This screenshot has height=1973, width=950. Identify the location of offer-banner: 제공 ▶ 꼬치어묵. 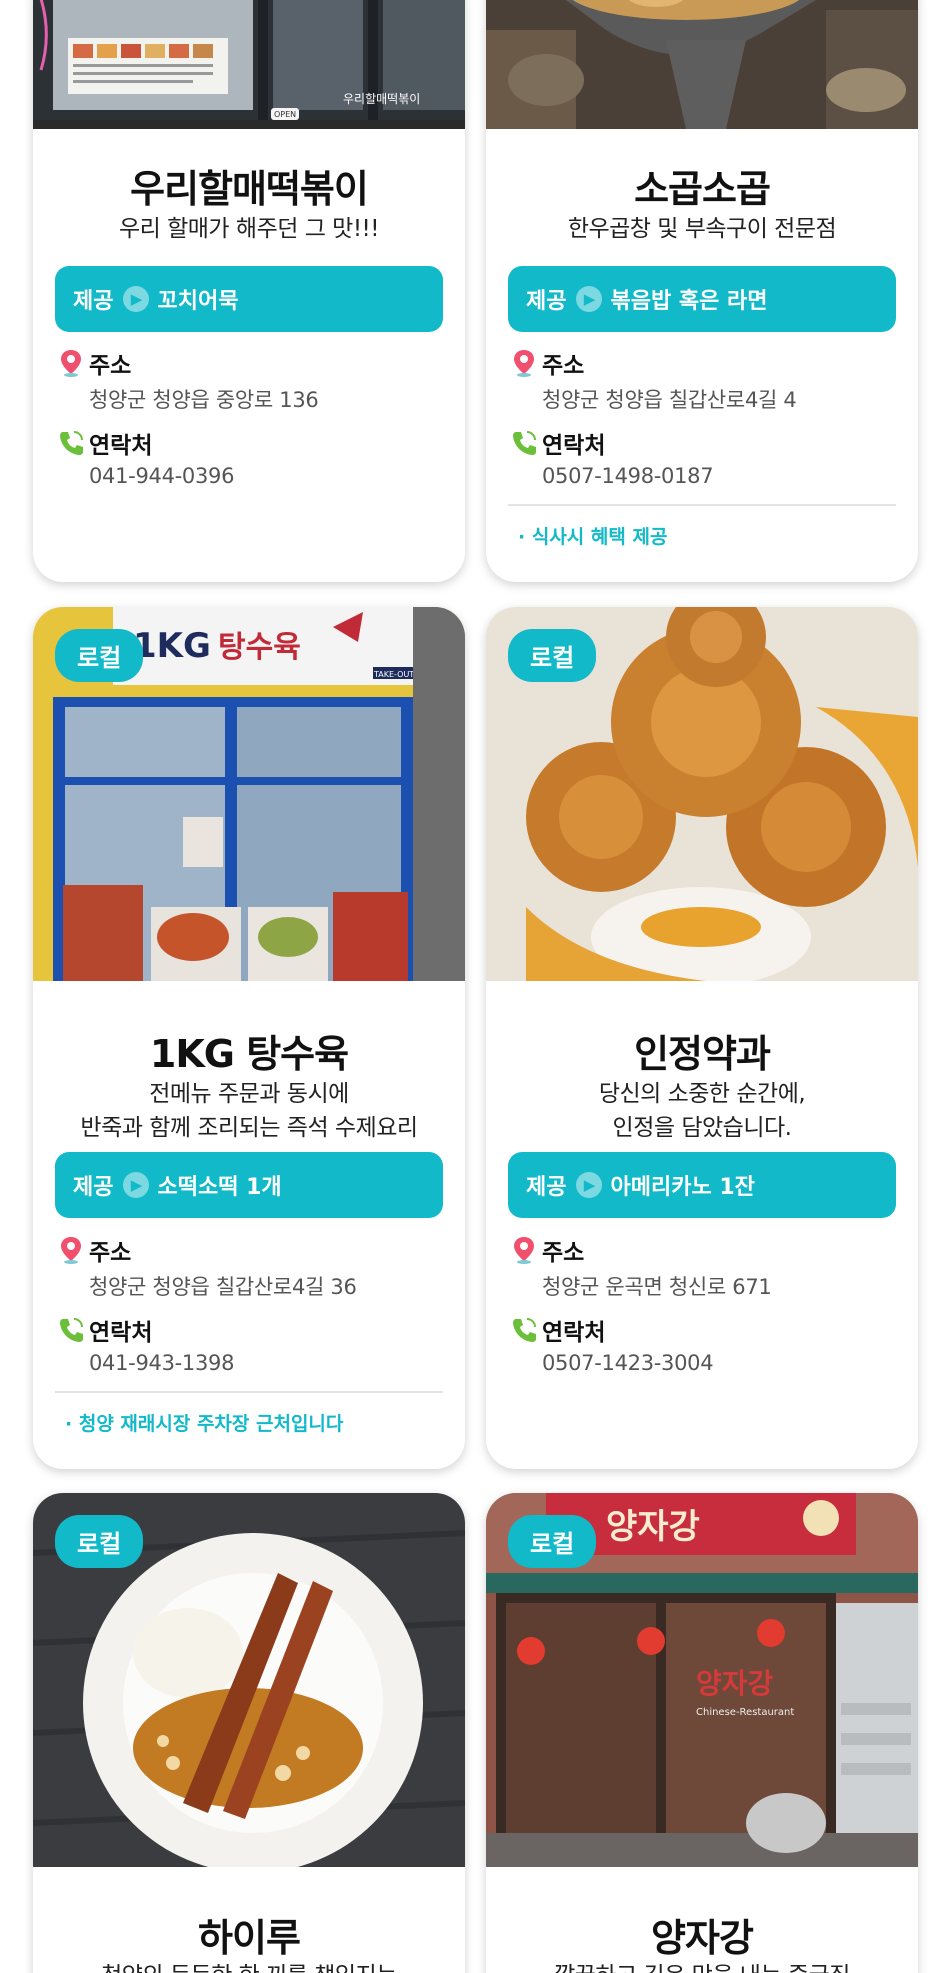
(249, 299).